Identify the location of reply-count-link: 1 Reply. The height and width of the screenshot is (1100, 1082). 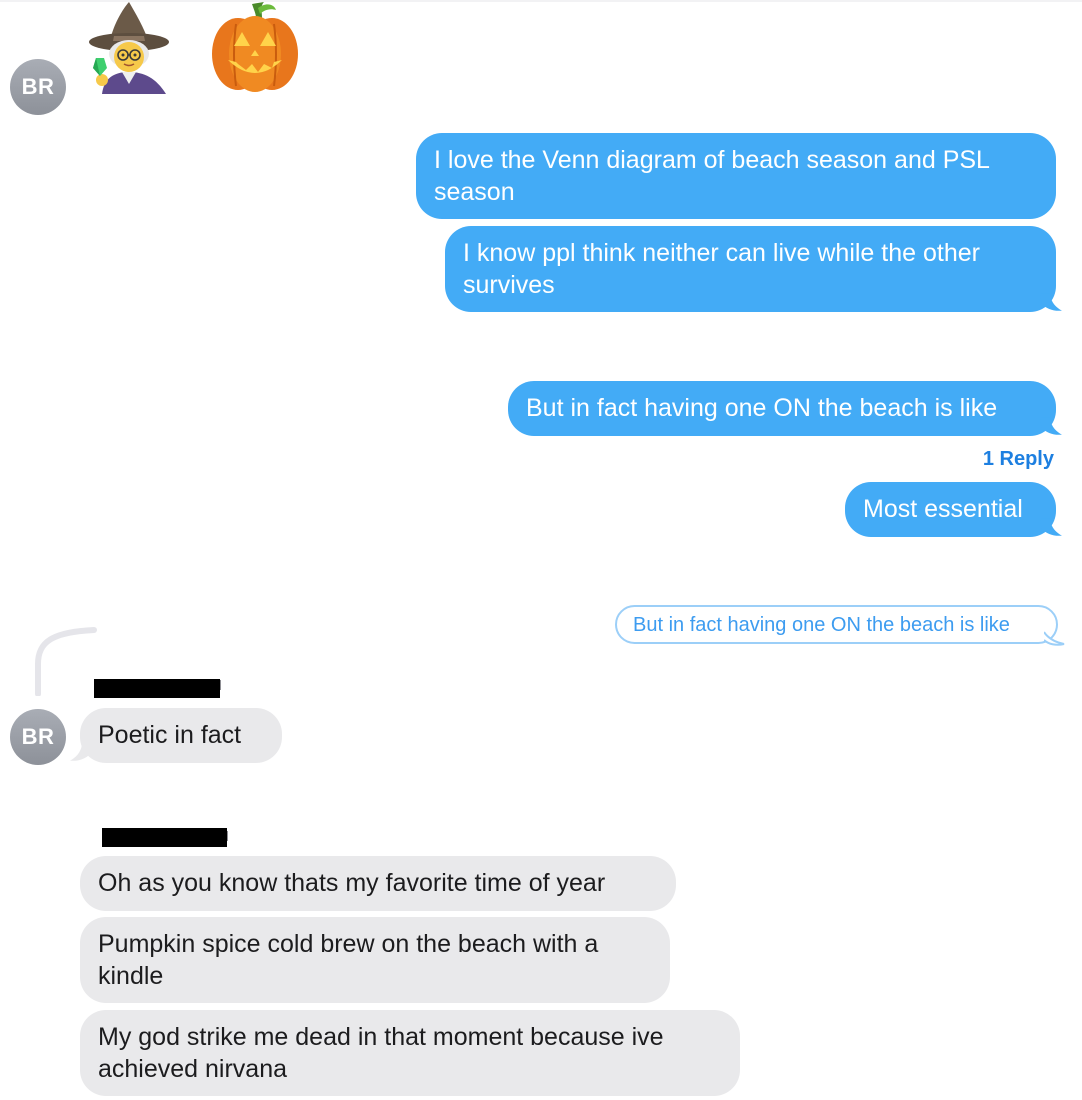
(1018, 459).